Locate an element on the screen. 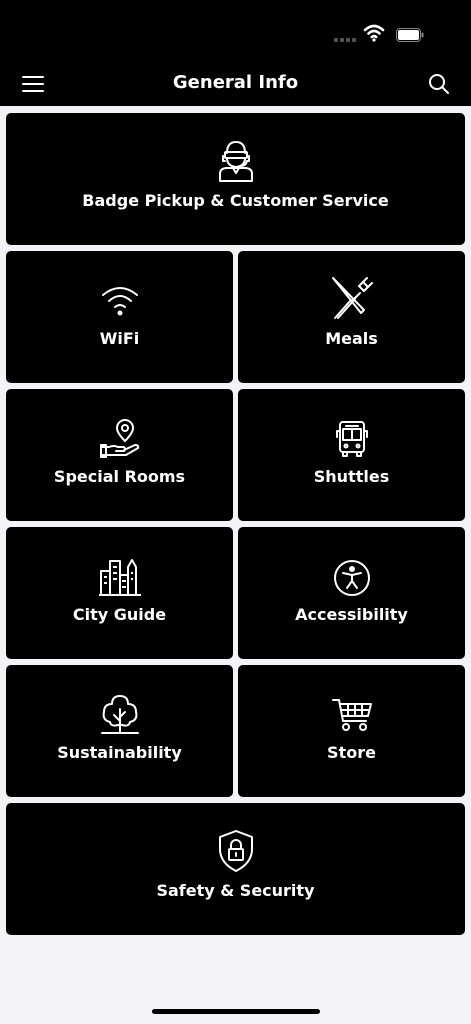 This screenshot has width=471, height=1024. tile-city-guide: City Guide is located at coordinates (119, 593).